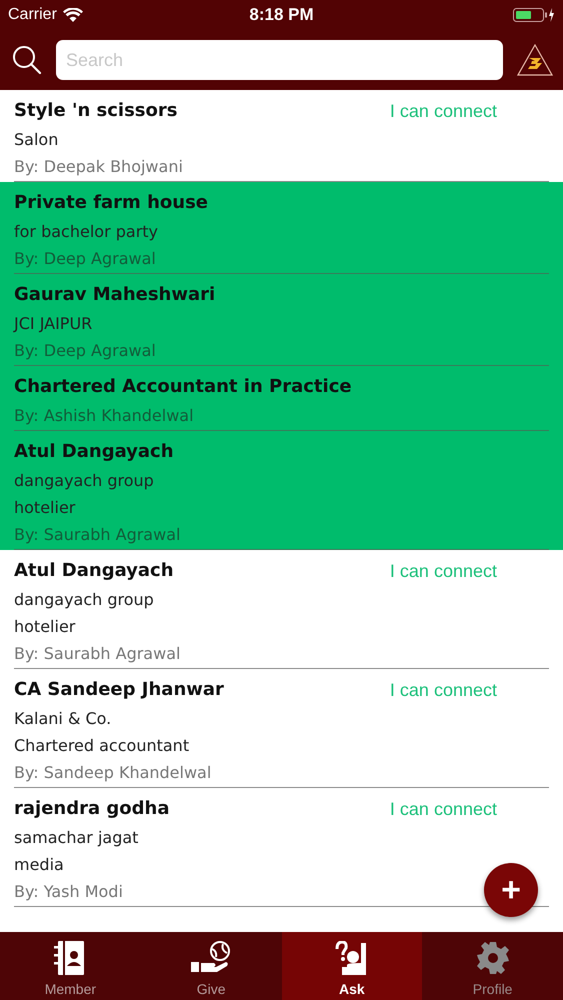 Image resolution: width=563 pixels, height=1000 pixels. What do you see at coordinates (98, 167) in the screenshot?
I see `item-author: By: Deepak Bhojwani` at bounding box center [98, 167].